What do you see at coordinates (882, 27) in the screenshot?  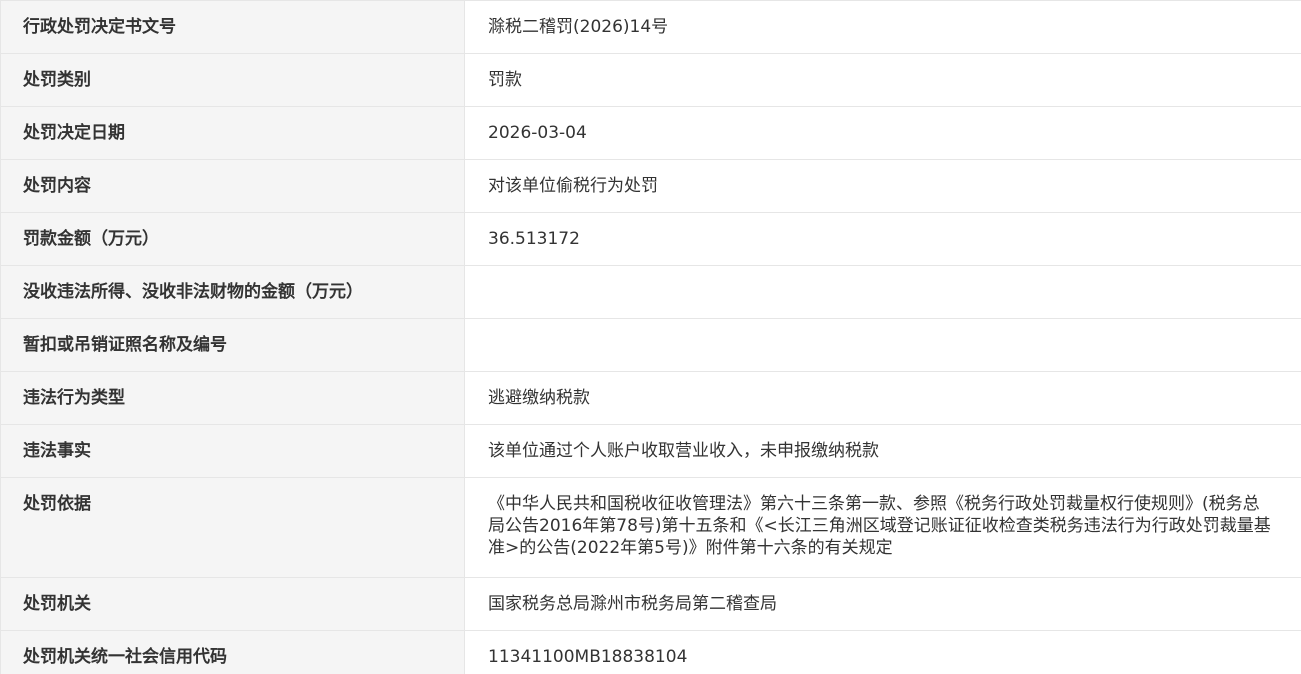 I see `field-value: 滁税二稽罚(2026)14号` at bounding box center [882, 27].